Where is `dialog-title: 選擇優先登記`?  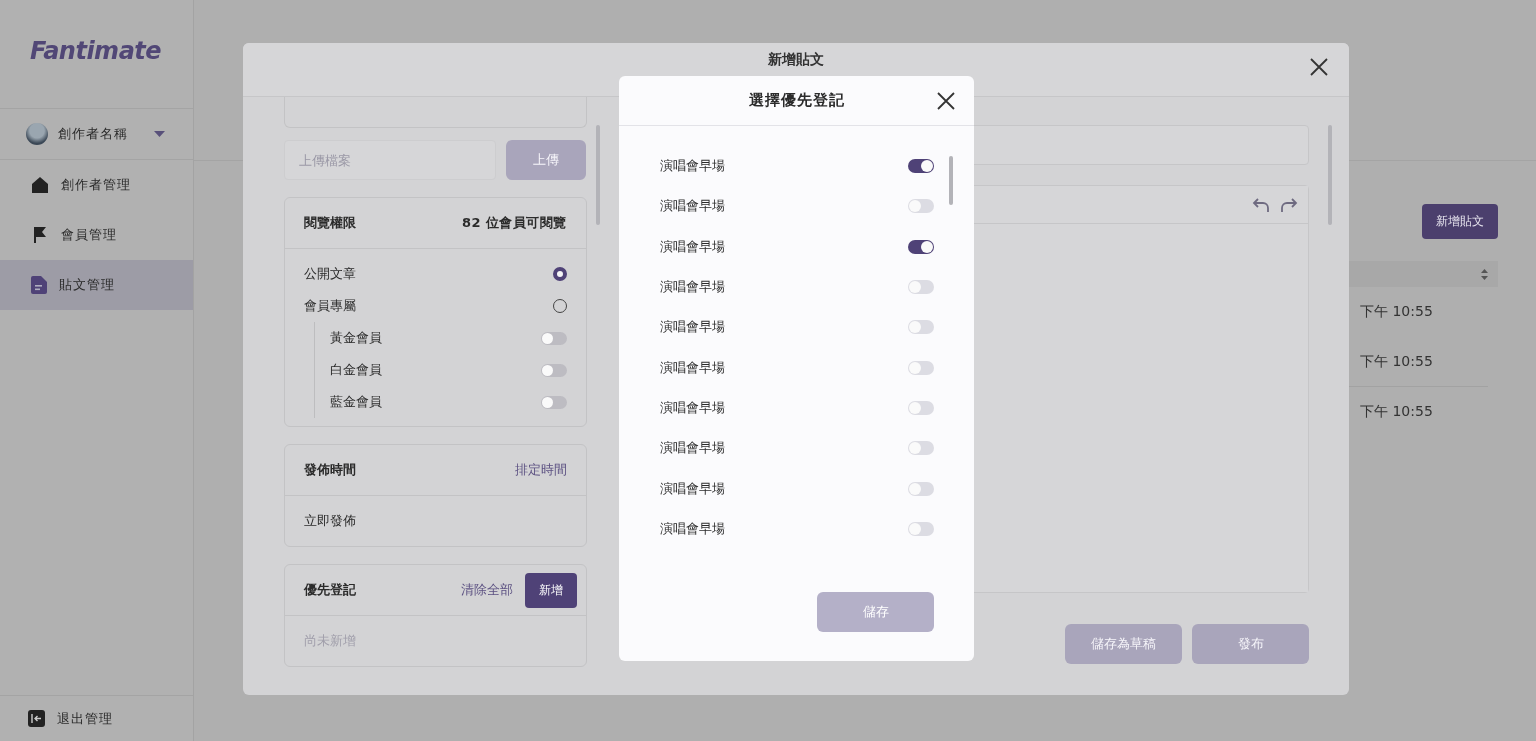
dialog-title: 選擇優先登記 is located at coordinates (796, 100).